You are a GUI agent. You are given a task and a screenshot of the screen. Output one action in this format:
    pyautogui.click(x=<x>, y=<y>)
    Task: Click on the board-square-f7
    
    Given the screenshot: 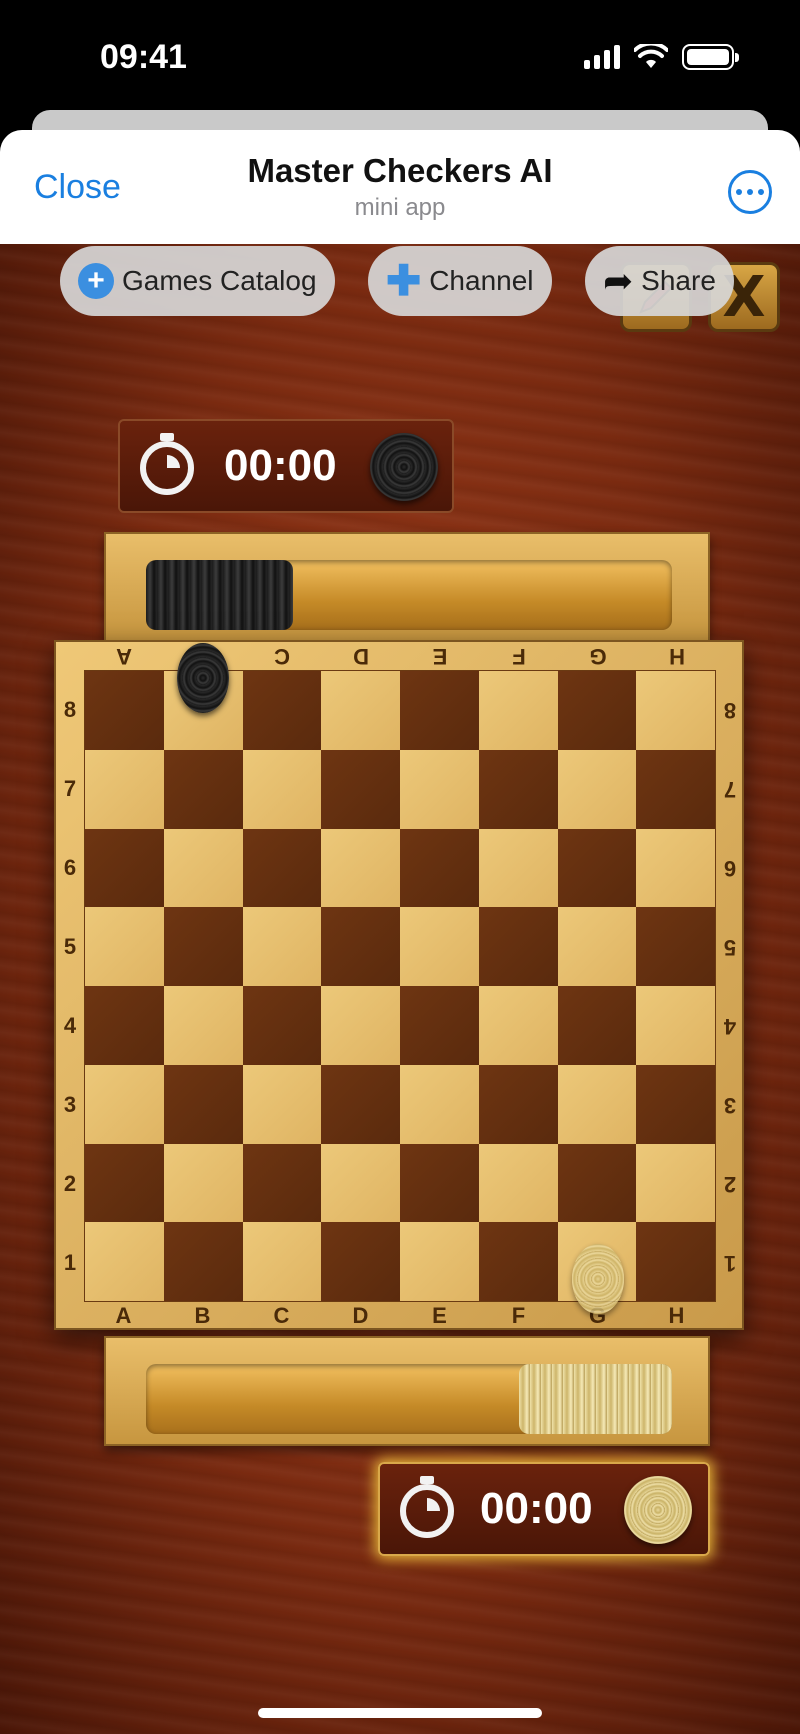 What is the action you would take?
    pyautogui.click(x=518, y=789)
    